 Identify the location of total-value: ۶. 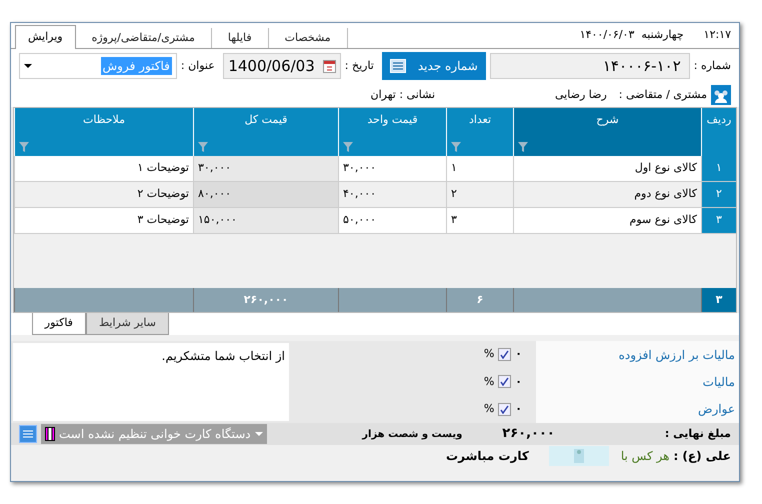
(480, 300).